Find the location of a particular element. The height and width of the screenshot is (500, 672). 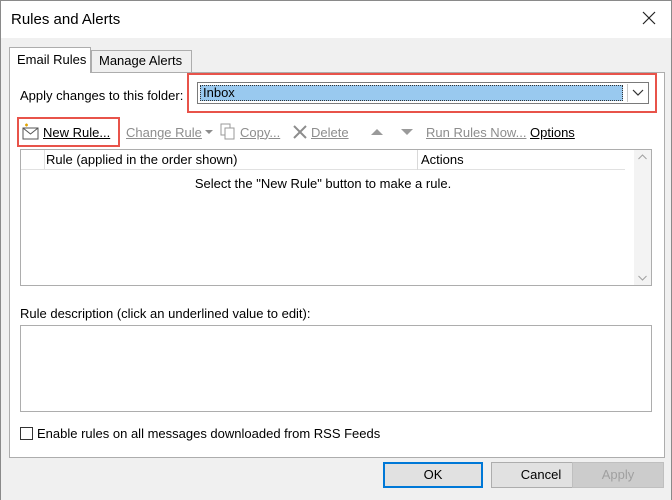

options-button: Options is located at coordinates (552, 132).